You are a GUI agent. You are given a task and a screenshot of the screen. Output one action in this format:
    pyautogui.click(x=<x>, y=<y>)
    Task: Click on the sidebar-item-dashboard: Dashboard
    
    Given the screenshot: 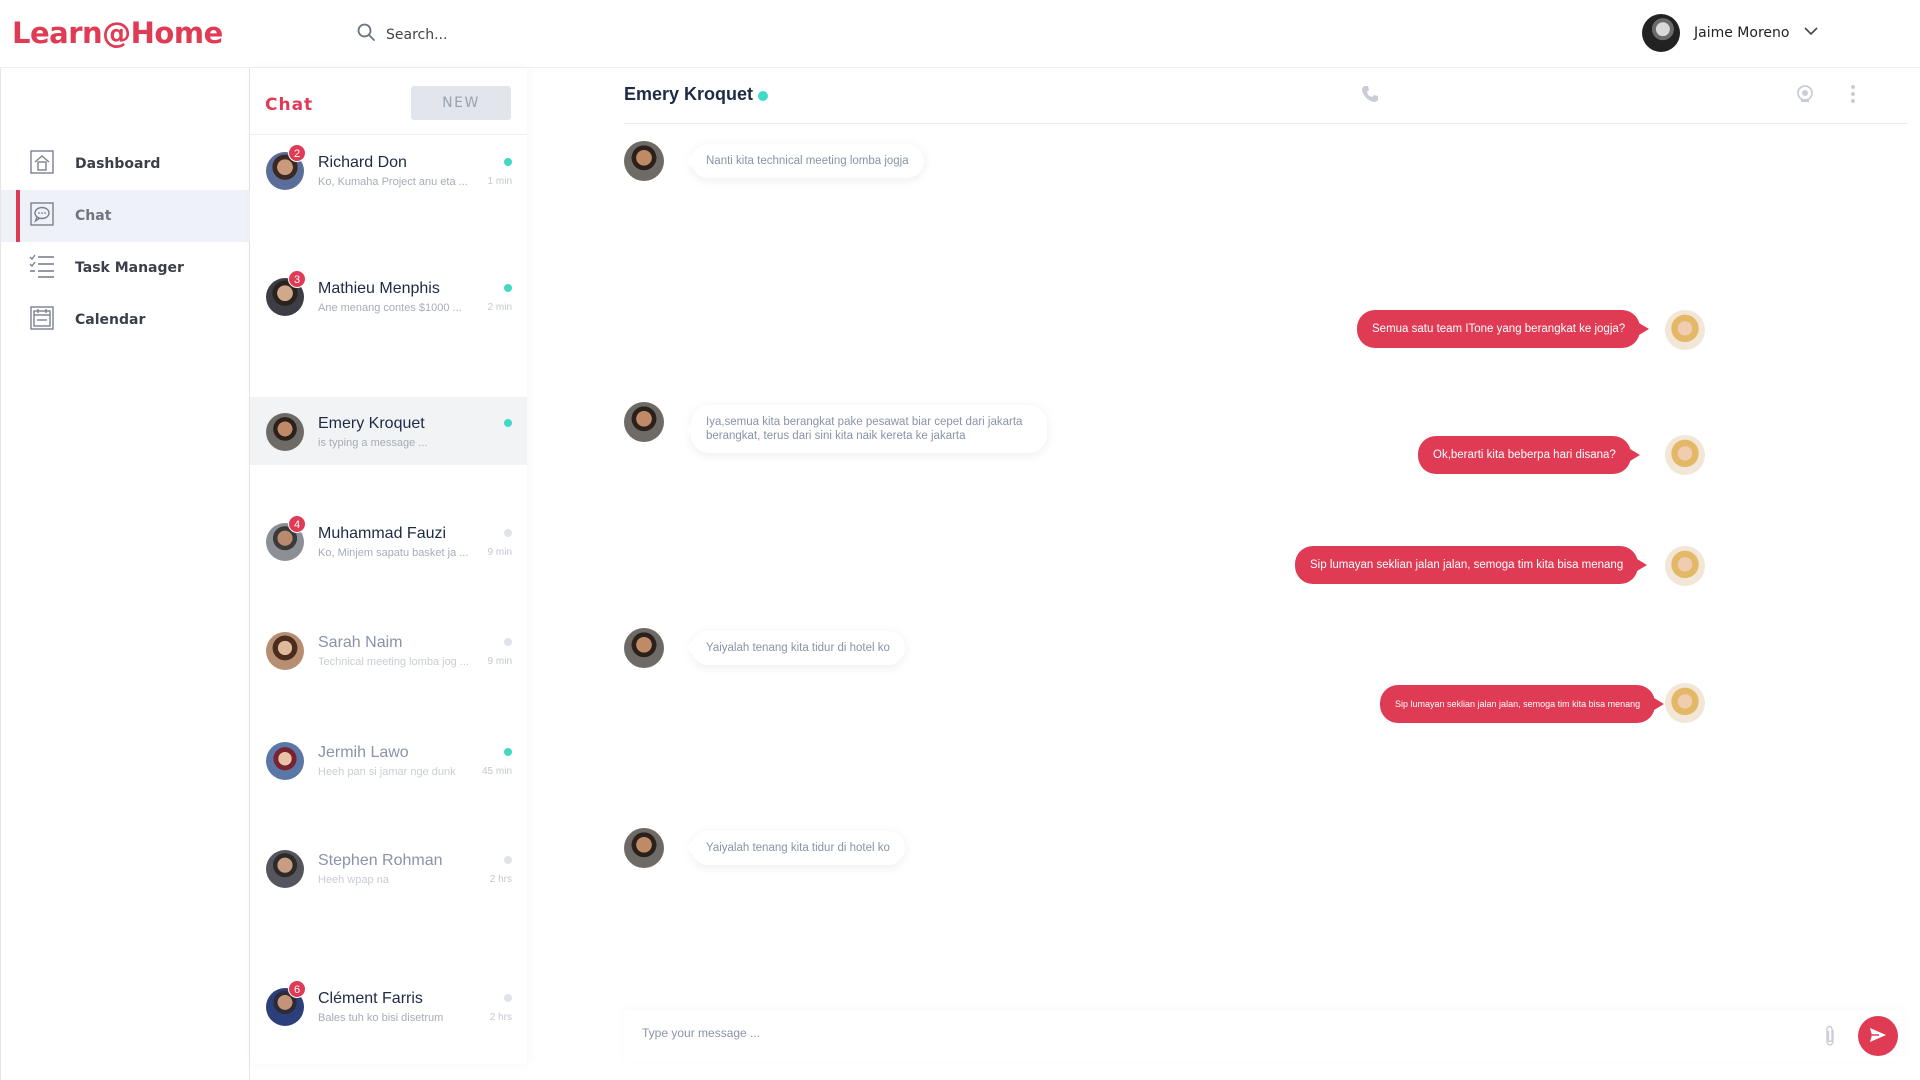 What is the action you would take?
    pyautogui.click(x=125, y=164)
    